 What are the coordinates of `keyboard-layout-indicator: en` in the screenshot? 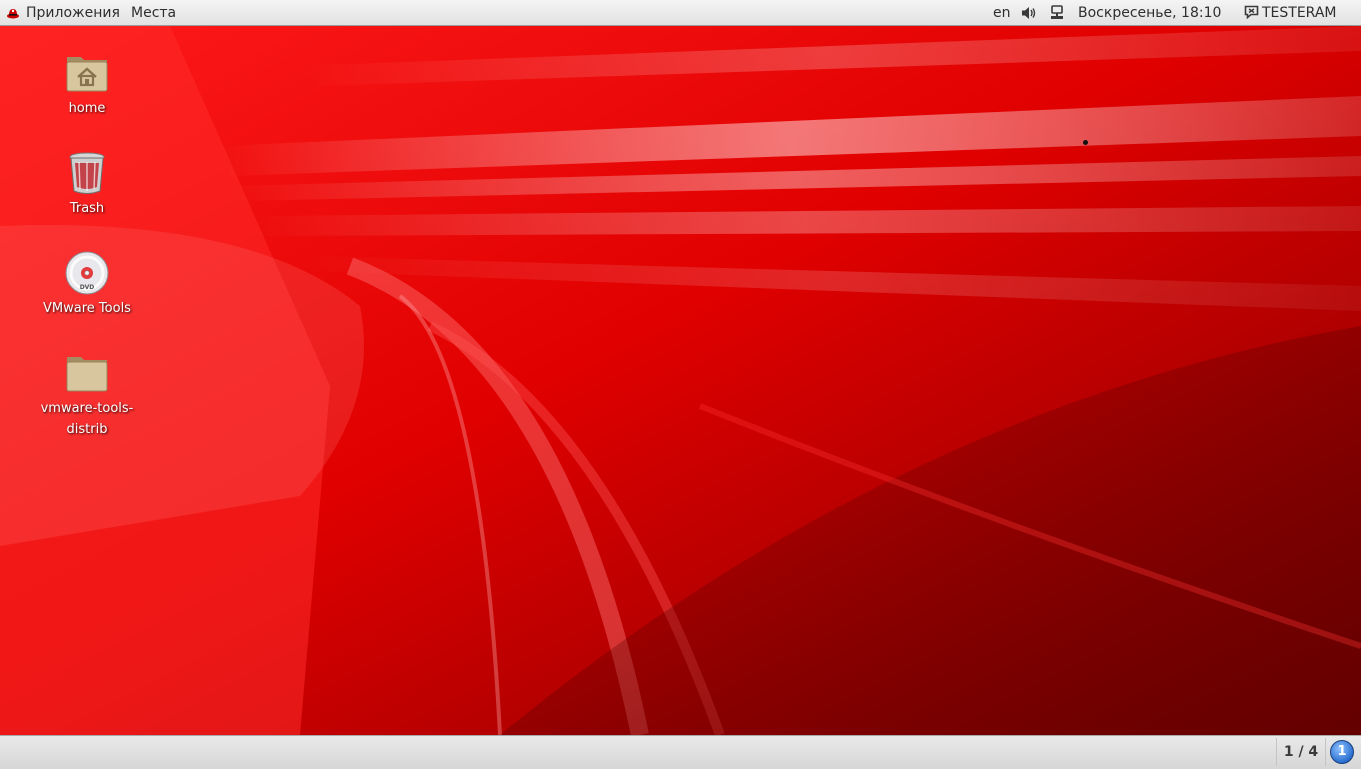 It's located at (1002, 13).